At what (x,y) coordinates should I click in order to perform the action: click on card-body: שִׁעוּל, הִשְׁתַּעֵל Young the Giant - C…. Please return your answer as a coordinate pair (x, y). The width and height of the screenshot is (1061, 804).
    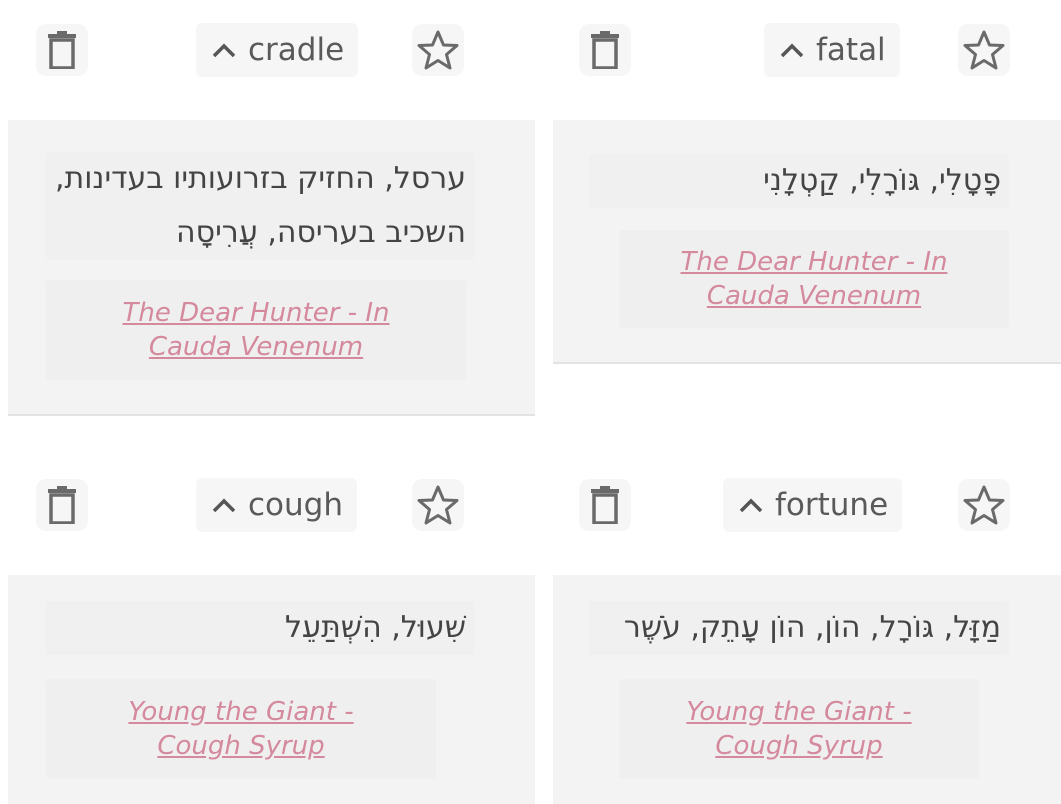
    Looking at the image, I should click on (271, 689).